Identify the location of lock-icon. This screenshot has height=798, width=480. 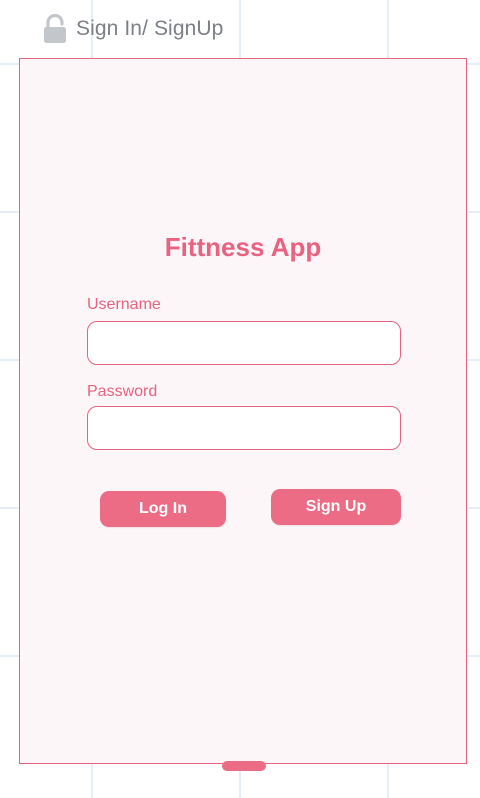
(55, 28).